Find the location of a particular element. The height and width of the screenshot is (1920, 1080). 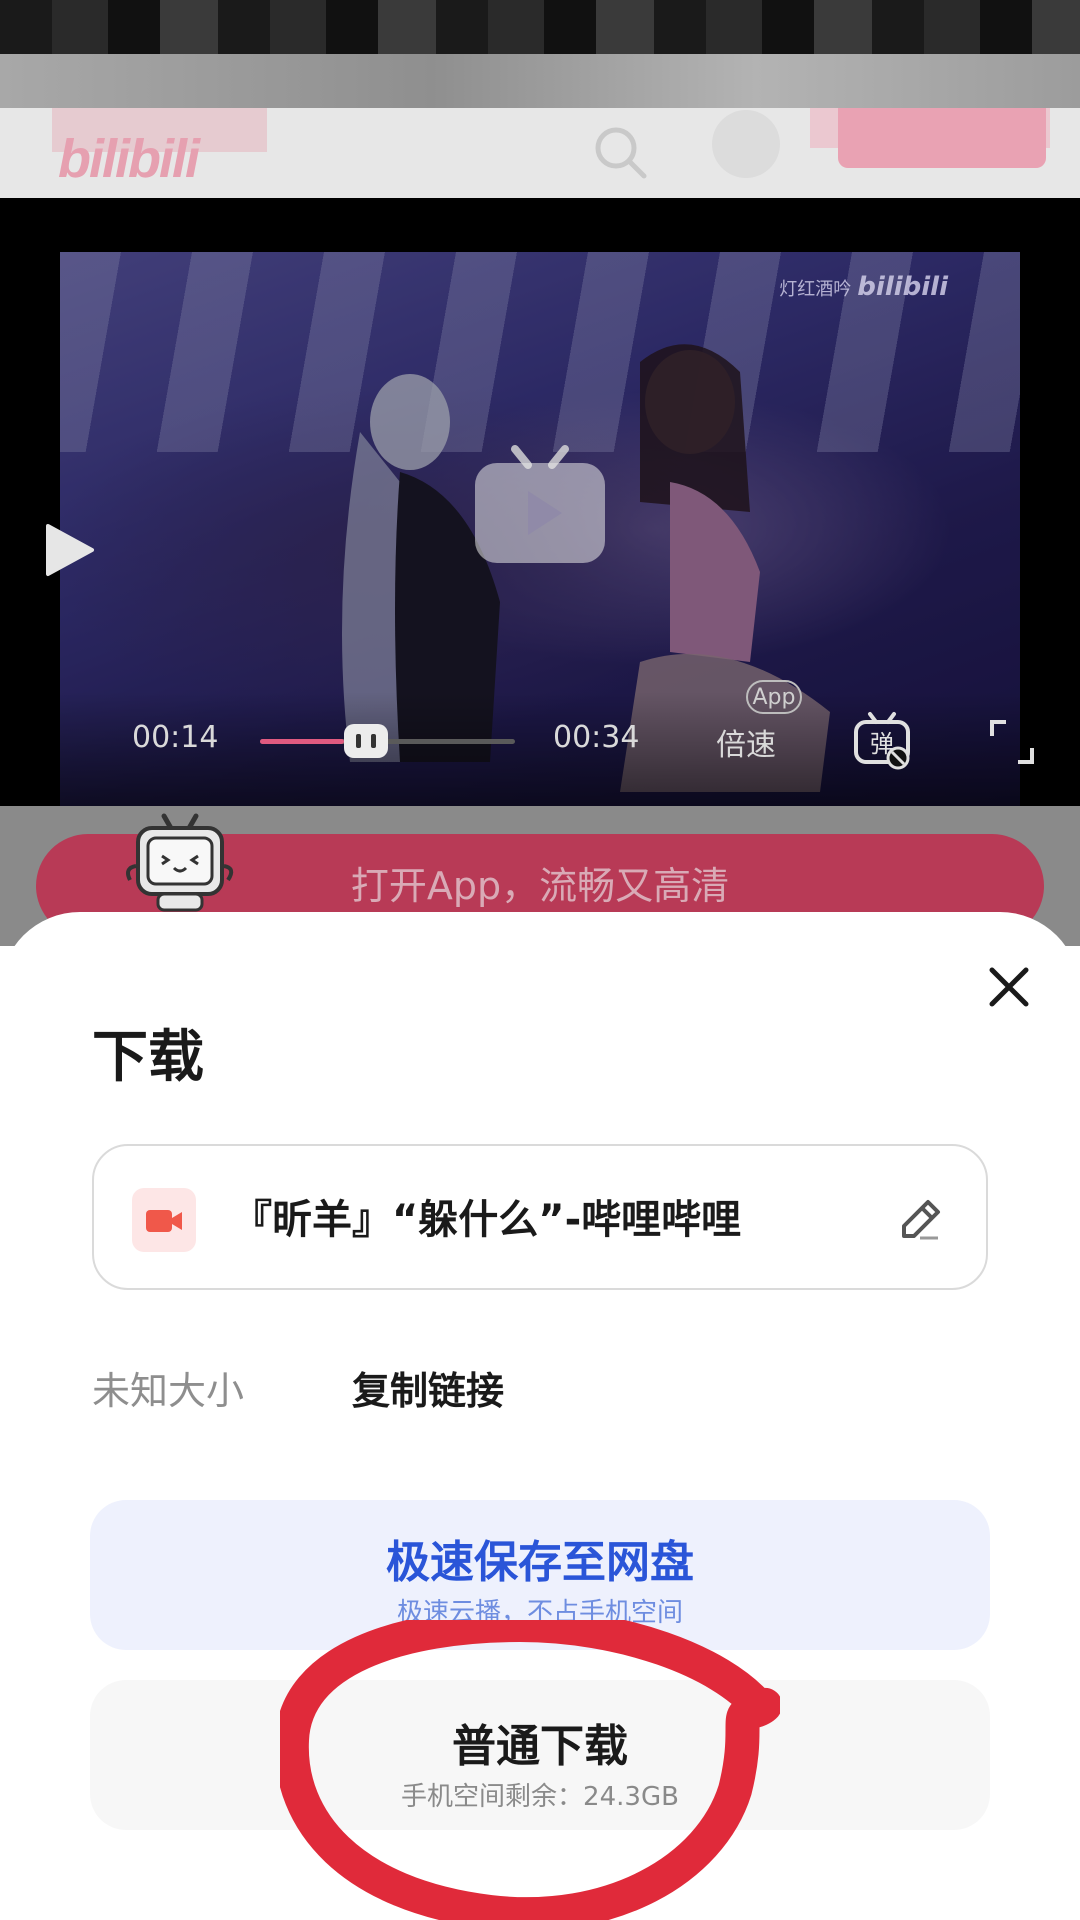

save-to-cloud-button: 极速保存至网盘 极速云播，不占手机空间 is located at coordinates (540, 1575).